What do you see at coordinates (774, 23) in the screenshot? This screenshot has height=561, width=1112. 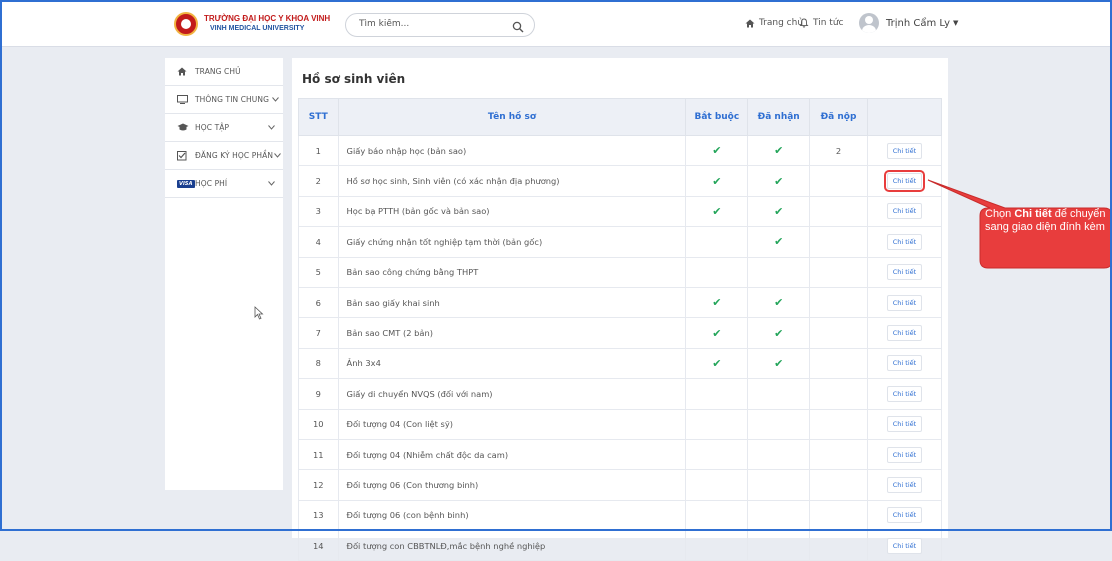 I see `nav-home-link: Trang chủ` at bounding box center [774, 23].